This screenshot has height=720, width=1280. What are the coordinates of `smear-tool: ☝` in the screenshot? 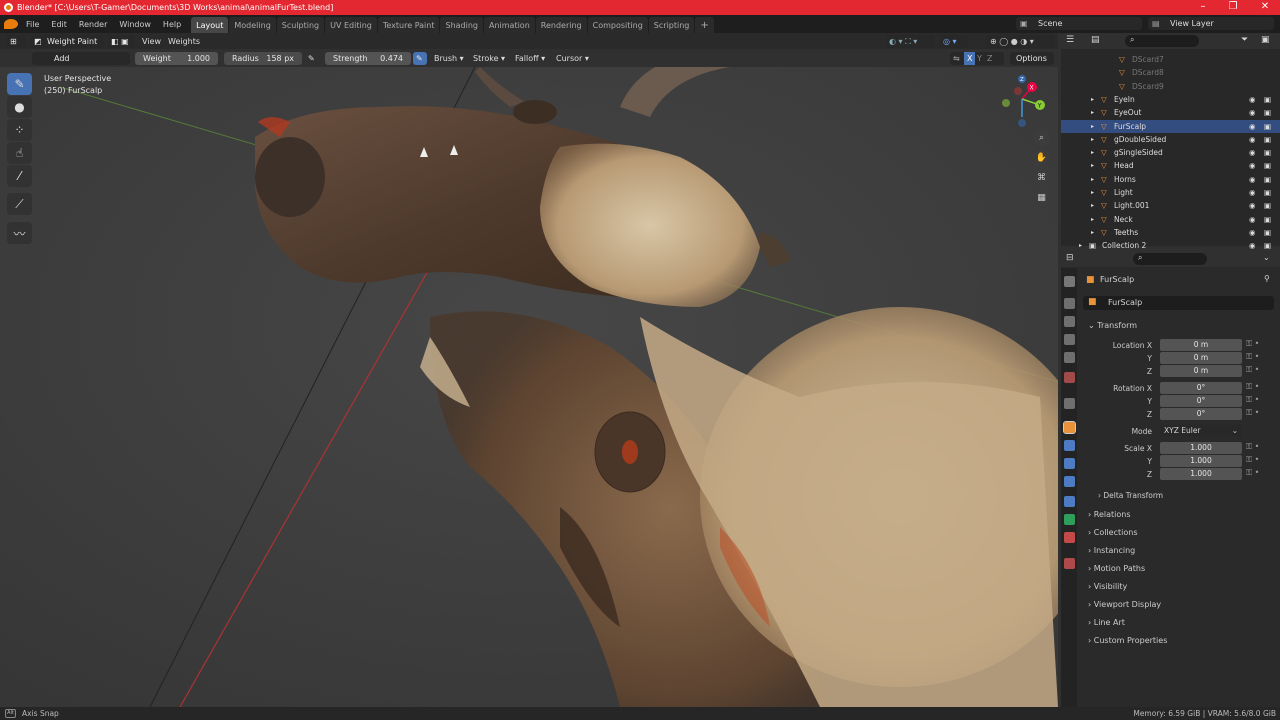 It's located at (19, 153).